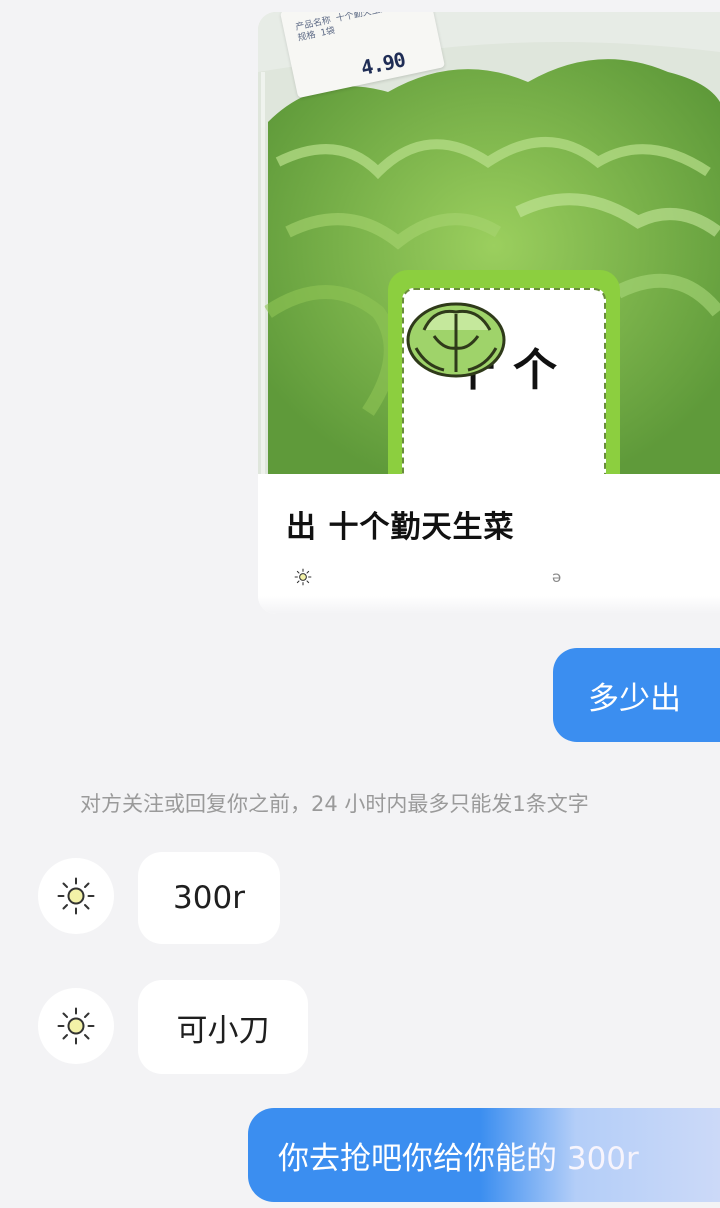 Image resolution: width=720 pixels, height=1208 pixels. What do you see at coordinates (636, 695) in the screenshot?
I see `message-bubble-outgoing: 多少出` at bounding box center [636, 695].